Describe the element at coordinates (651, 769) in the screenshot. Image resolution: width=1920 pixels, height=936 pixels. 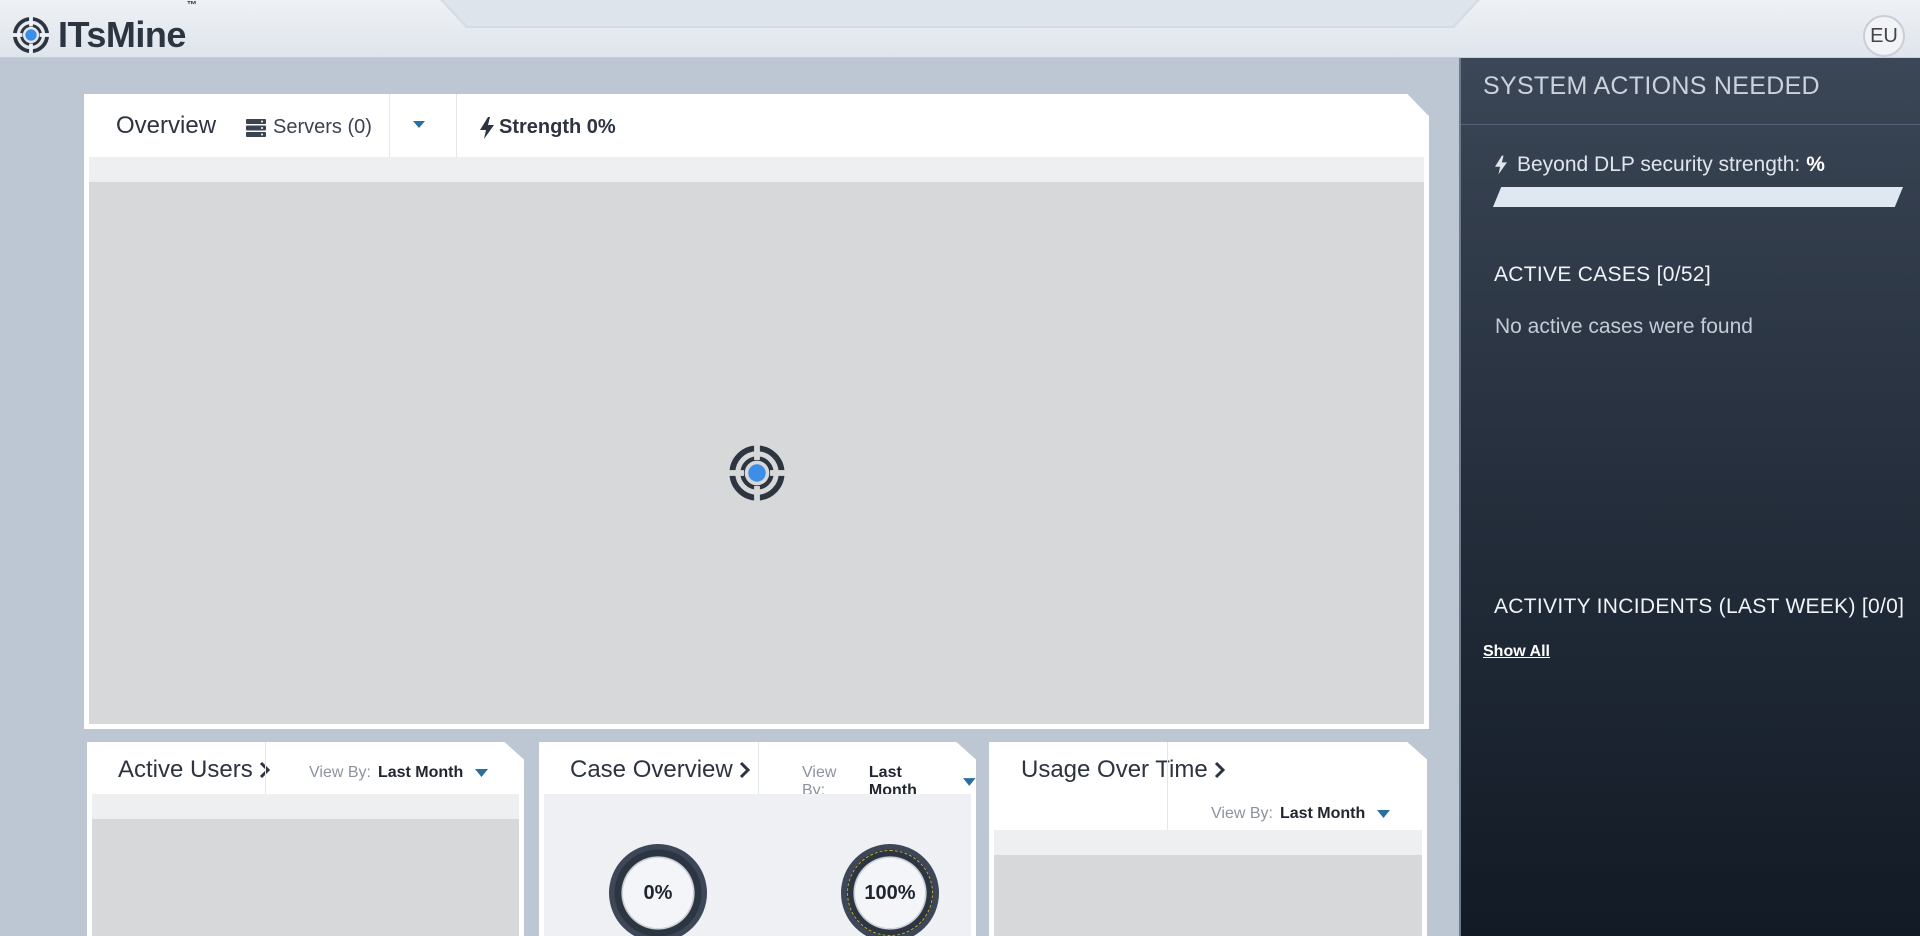
I see `case-overview-title: Case Overview` at that location.